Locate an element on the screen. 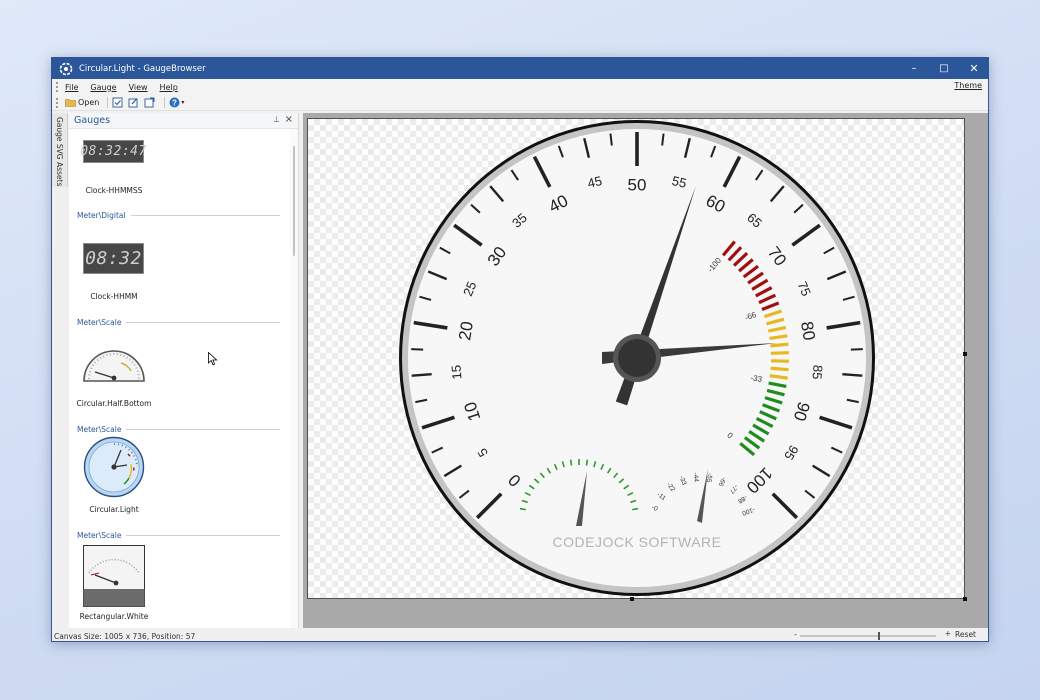  zoom-in-button: + is located at coordinates (948, 633).